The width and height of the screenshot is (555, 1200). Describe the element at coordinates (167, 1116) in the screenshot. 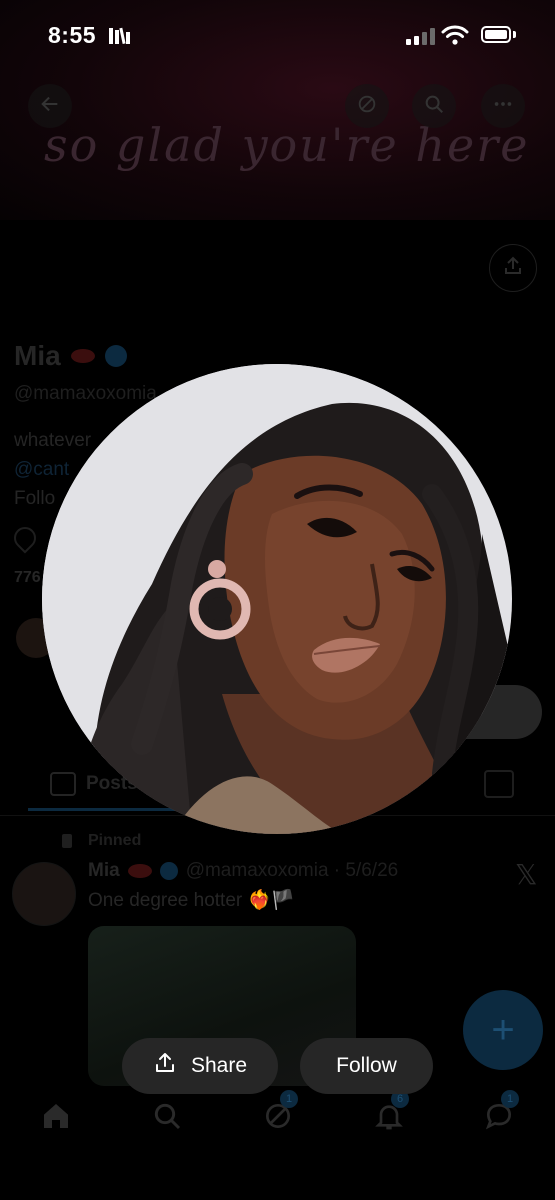

I see `nav-search` at that location.